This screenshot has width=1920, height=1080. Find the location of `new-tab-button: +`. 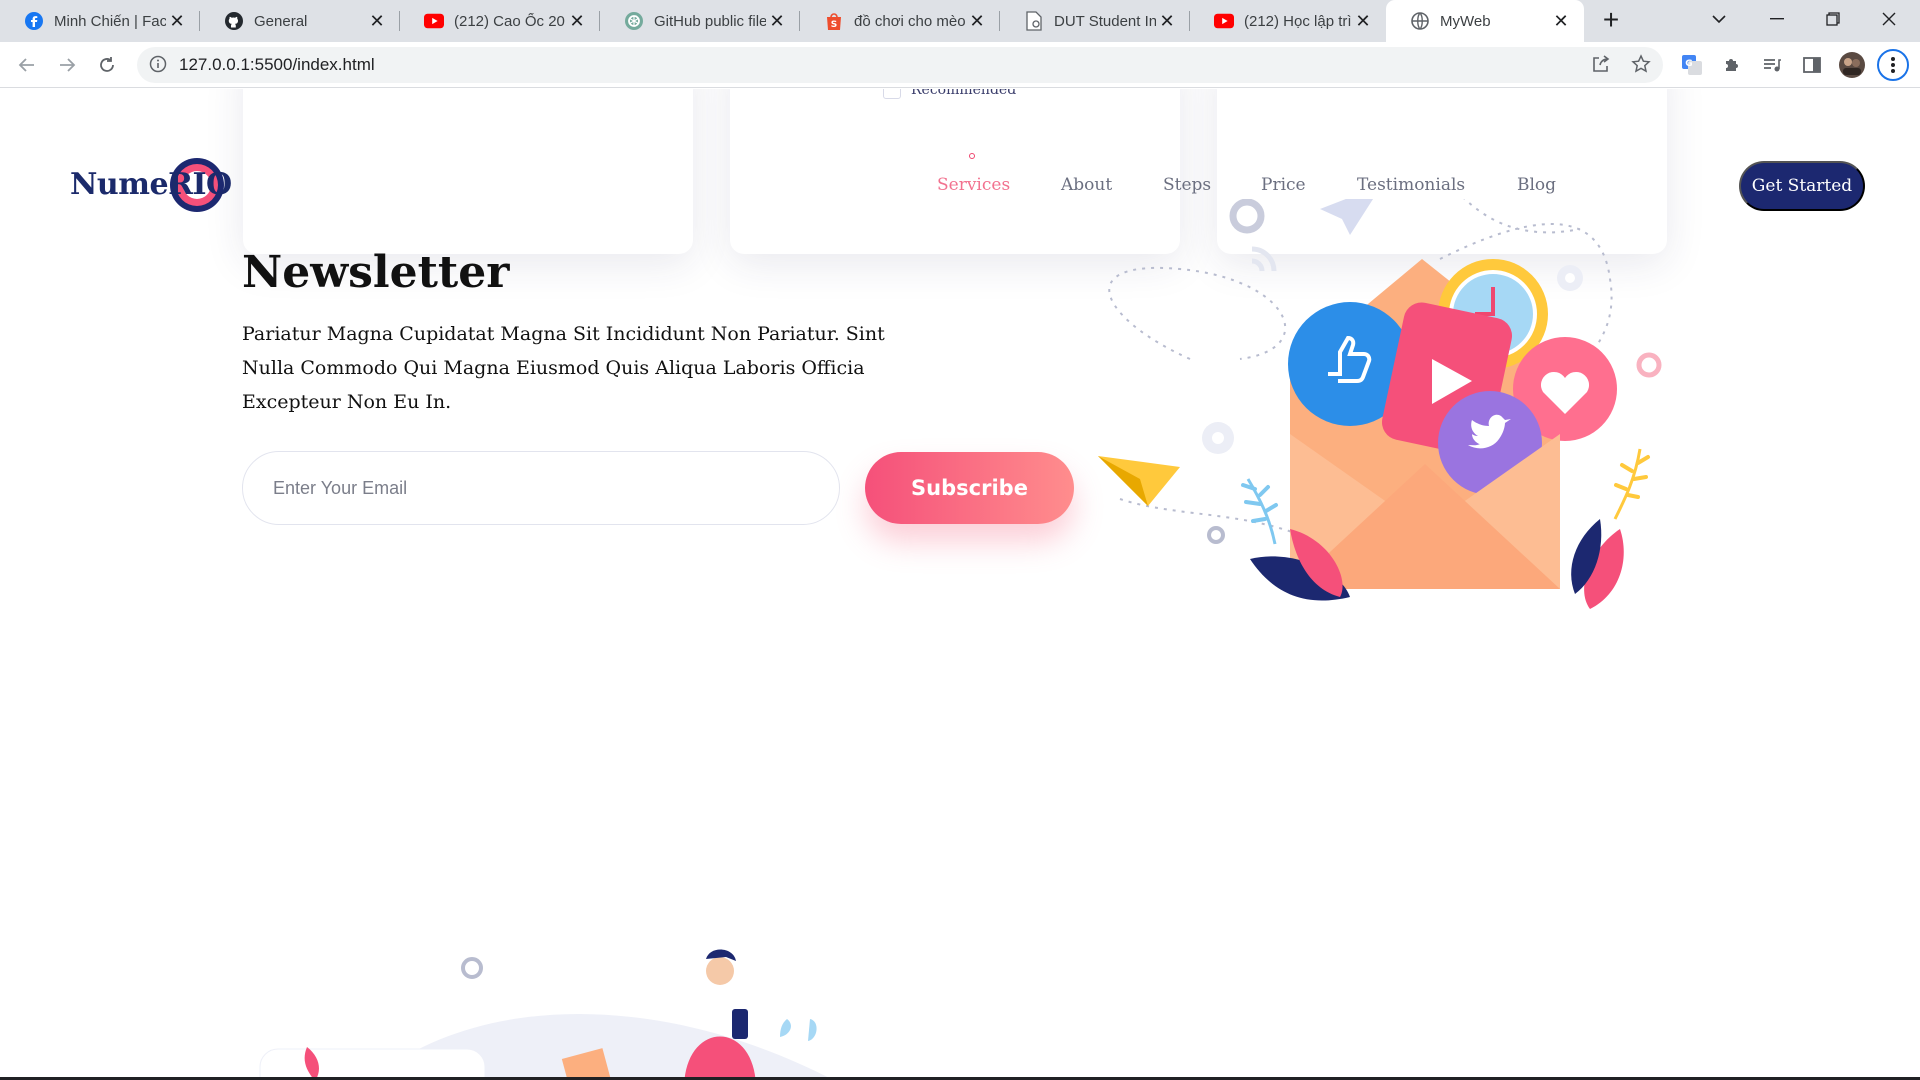

new-tab-button: + is located at coordinates (1611, 21).